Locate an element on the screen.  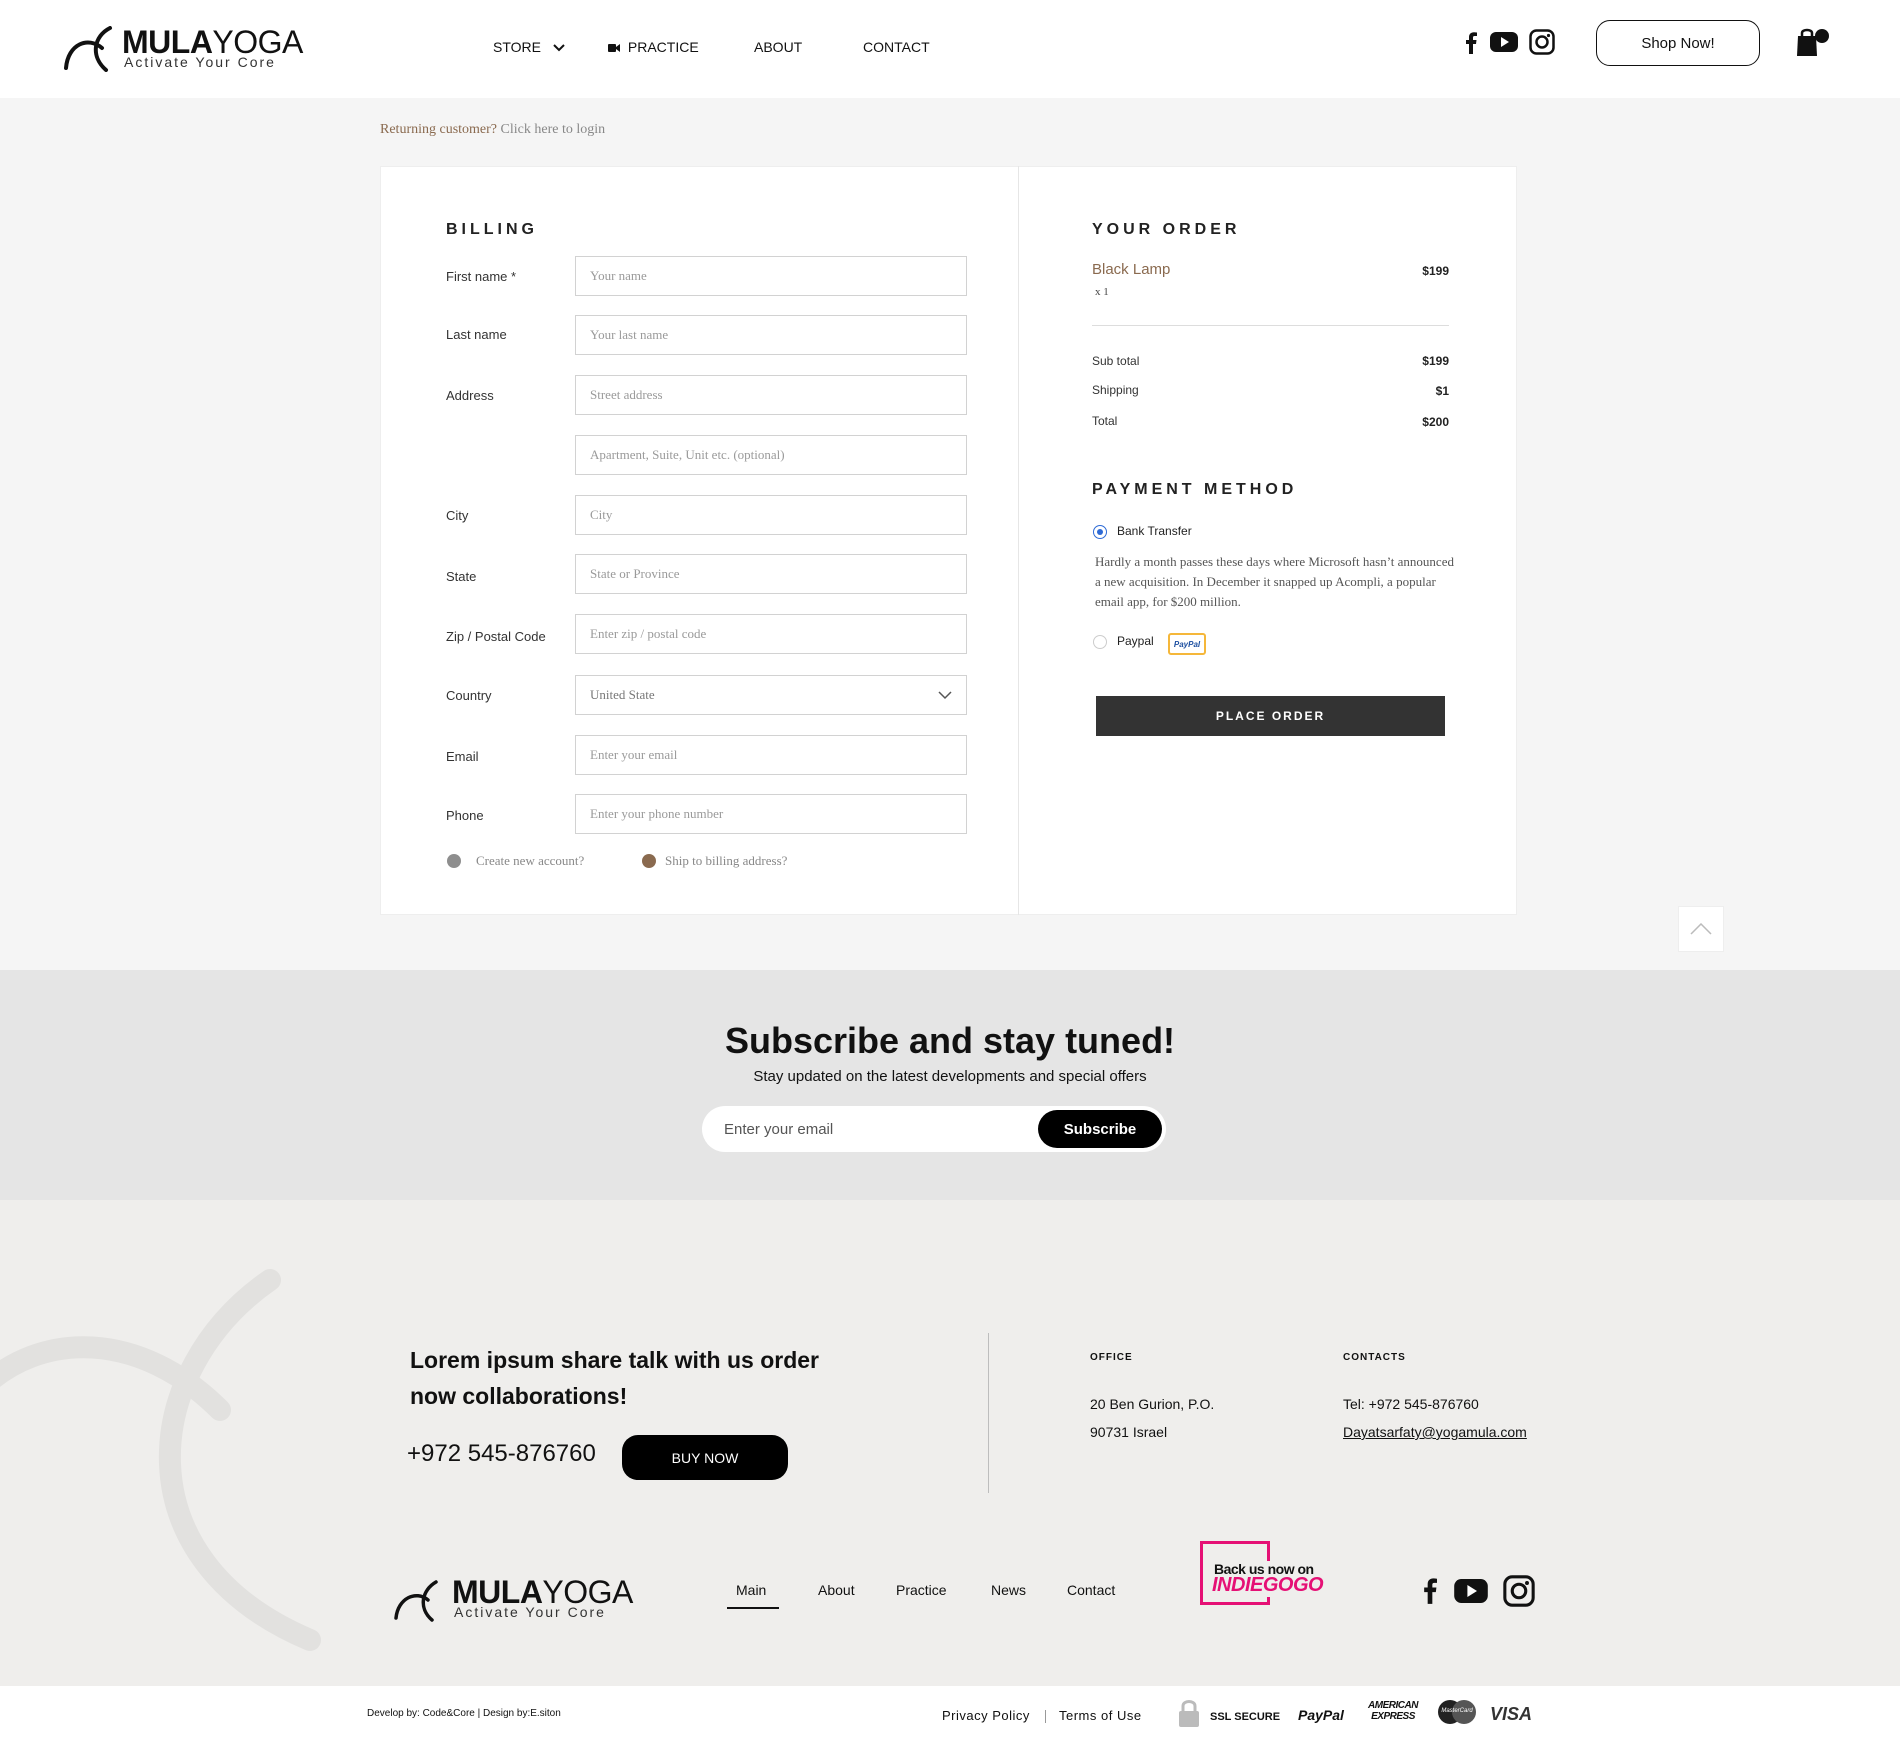
country-select: United State is located at coordinates (771, 695).